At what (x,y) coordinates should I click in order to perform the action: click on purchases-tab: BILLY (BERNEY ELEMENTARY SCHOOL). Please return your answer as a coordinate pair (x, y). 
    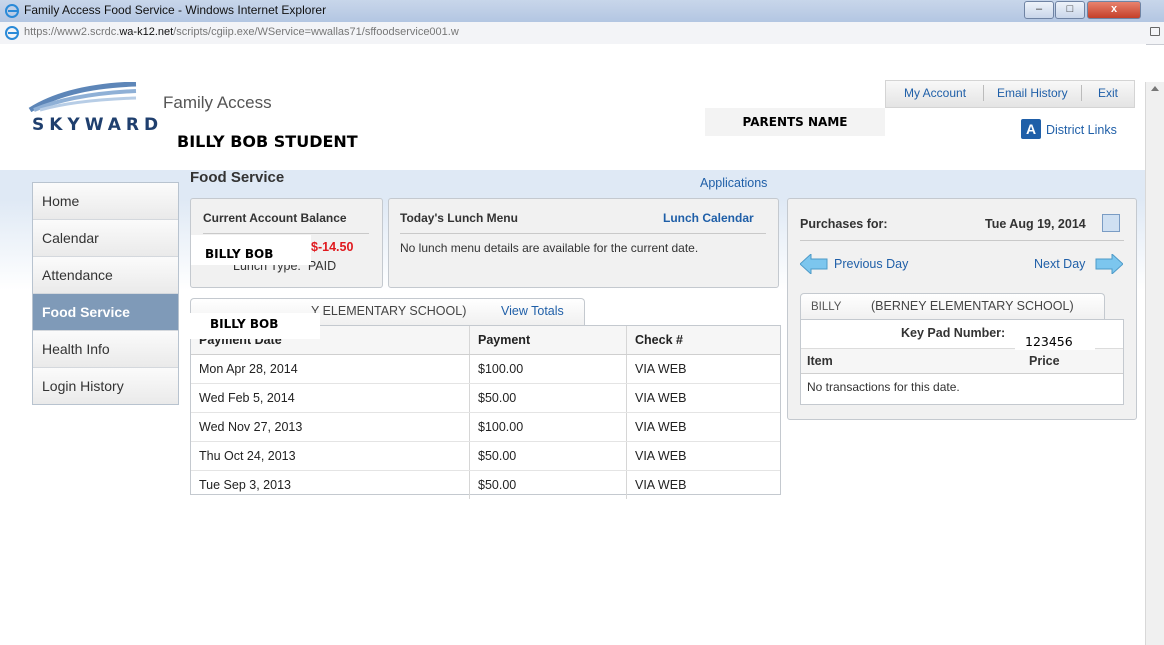
    Looking at the image, I should click on (952, 306).